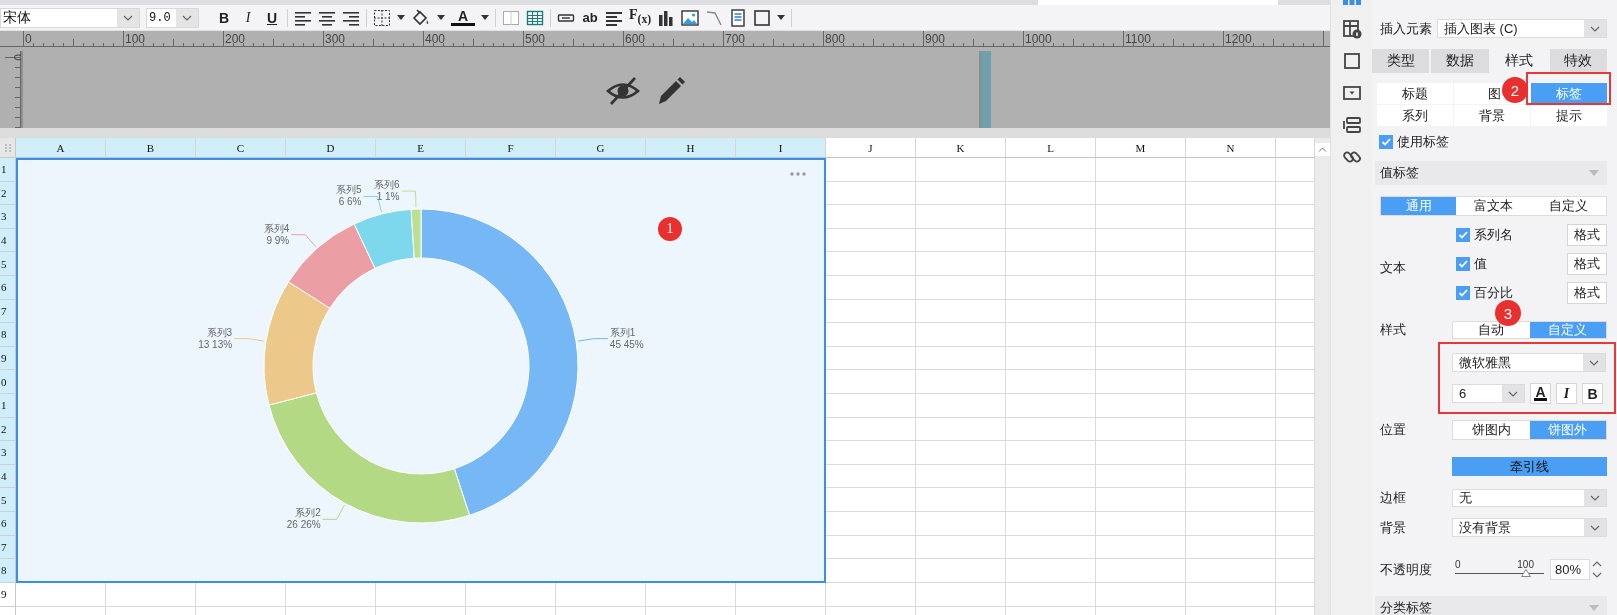 Image resolution: width=1617 pixels, height=615 pixels. What do you see at coordinates (714, 17) in the screenshot?
I see `diagonal-line-icon` at bounding box center [714, 17].